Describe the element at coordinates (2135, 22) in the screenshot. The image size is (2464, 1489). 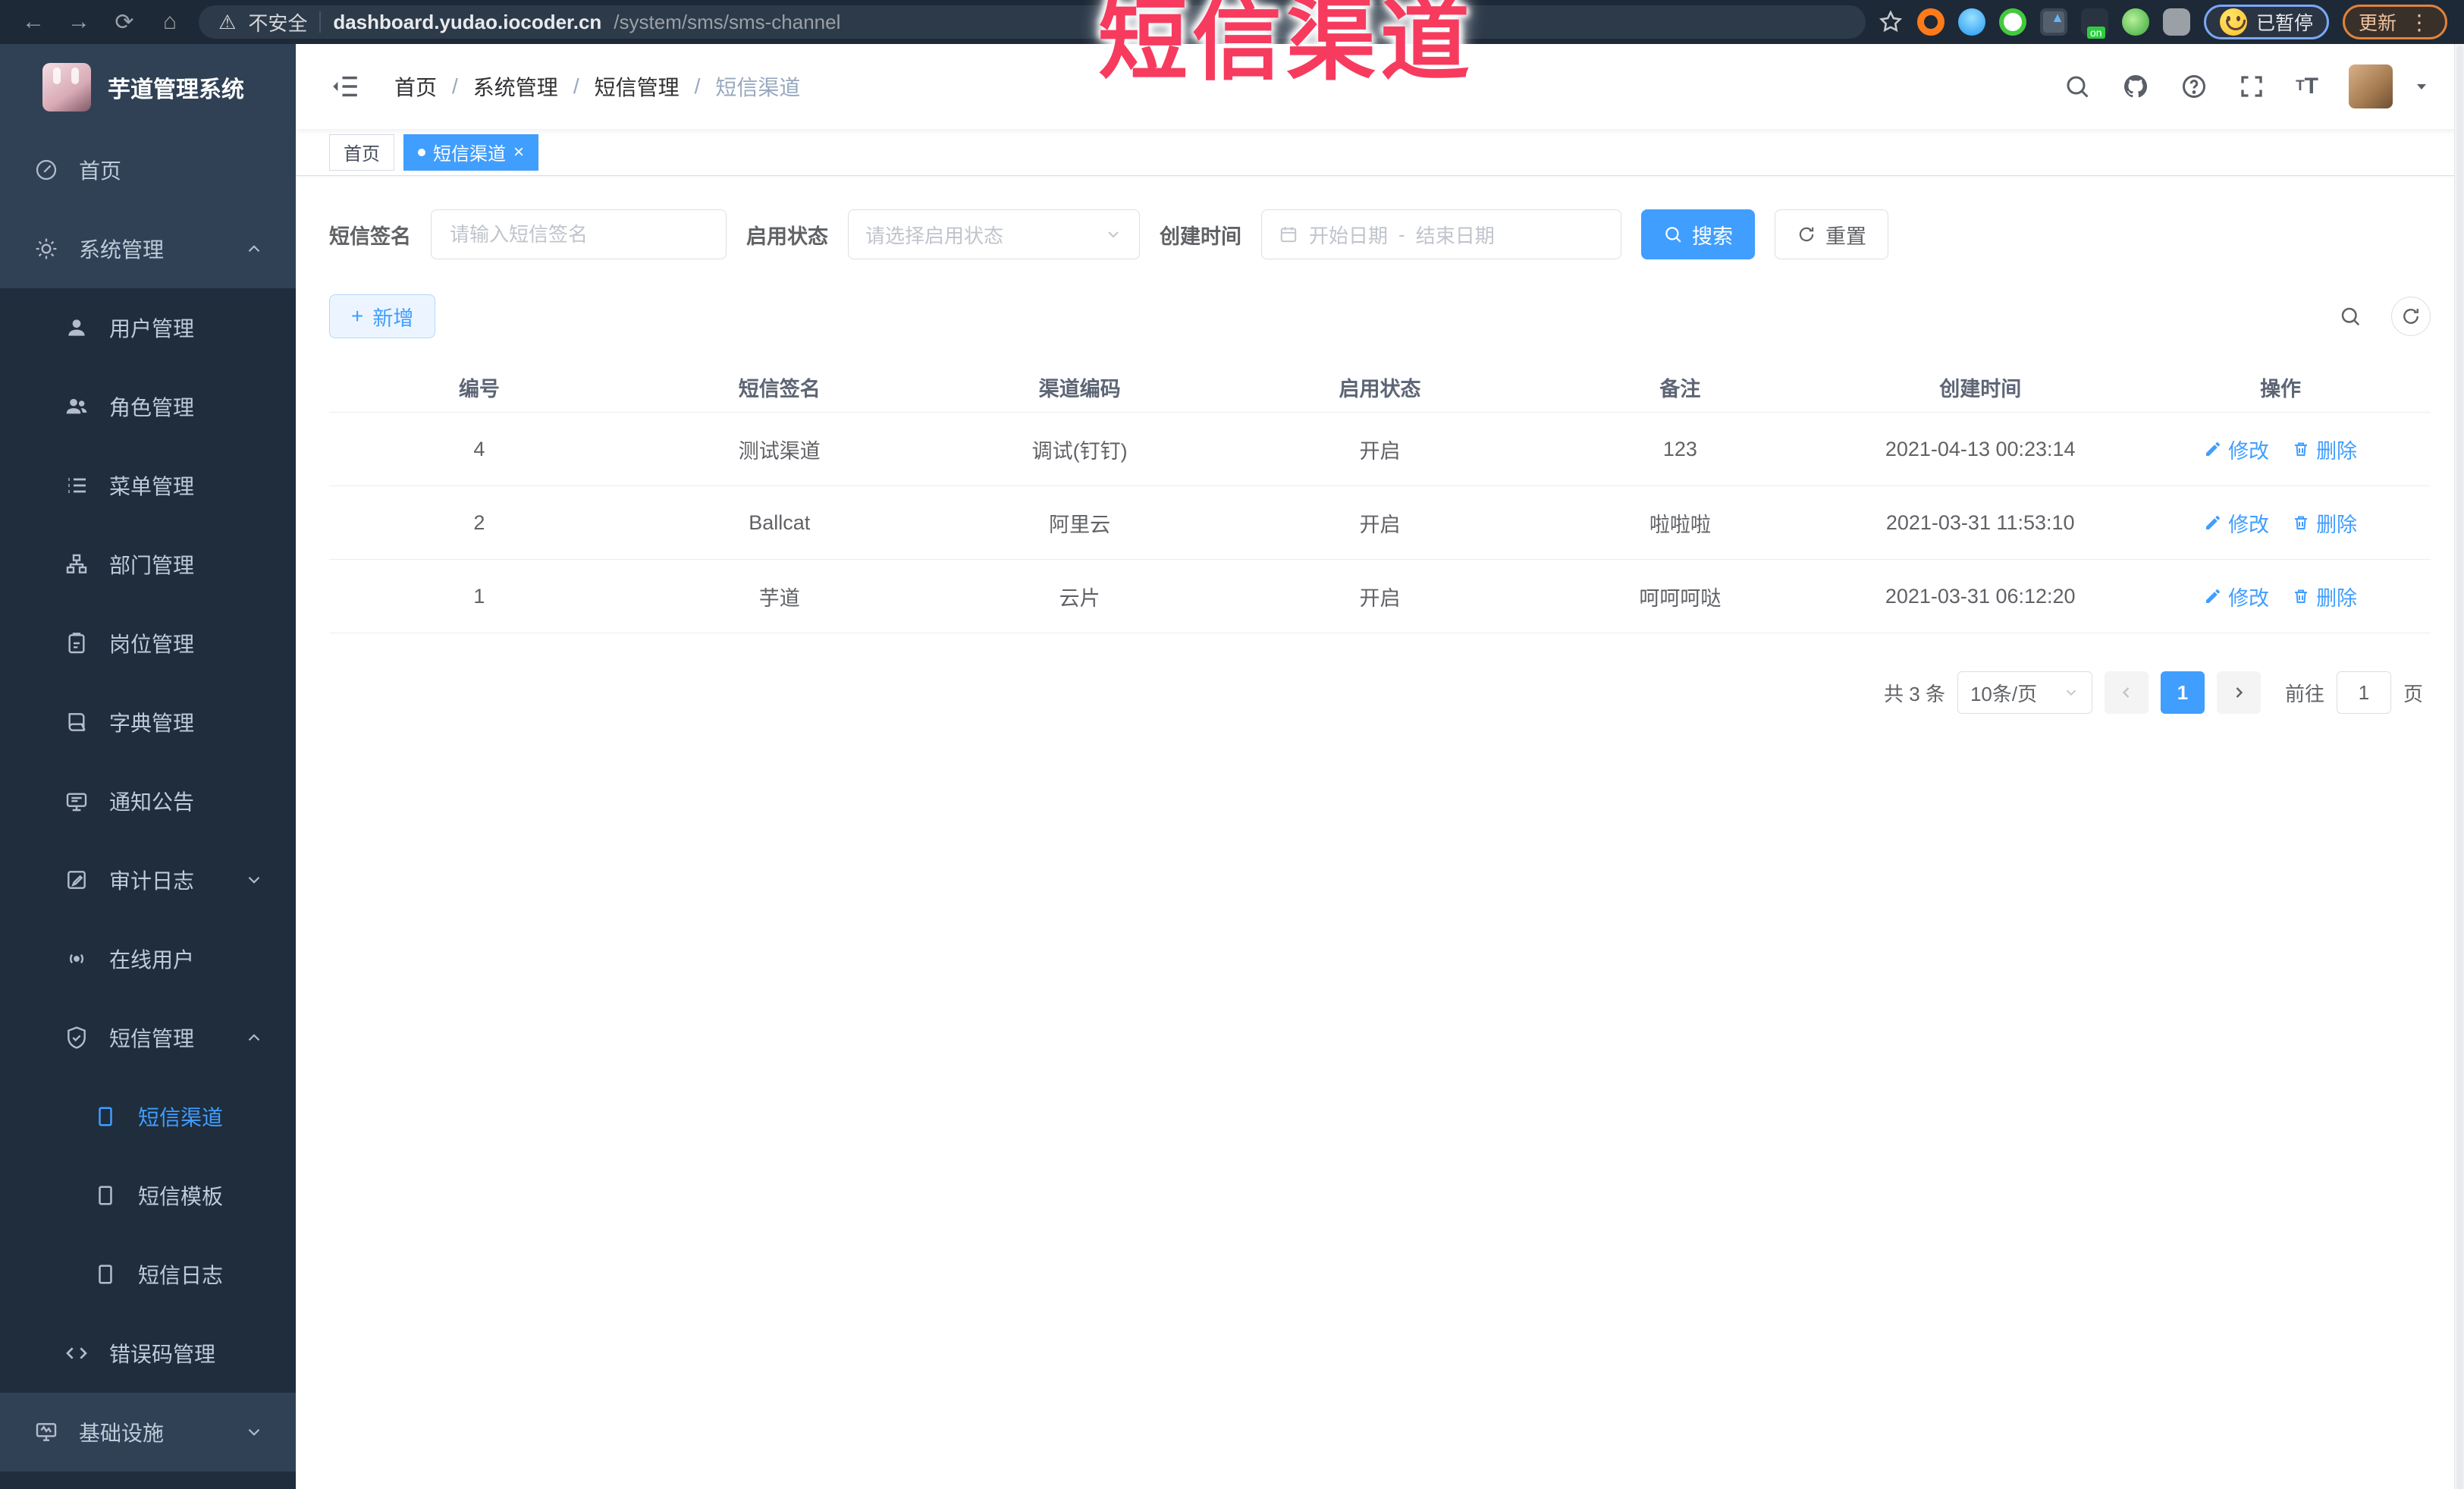
I see `extension-icon-leaf` at that location.